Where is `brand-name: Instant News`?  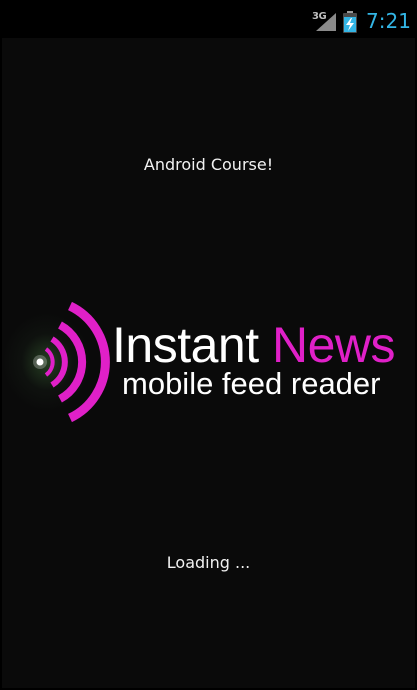
brand-name: Instant News is located at coordinates (254, 345).